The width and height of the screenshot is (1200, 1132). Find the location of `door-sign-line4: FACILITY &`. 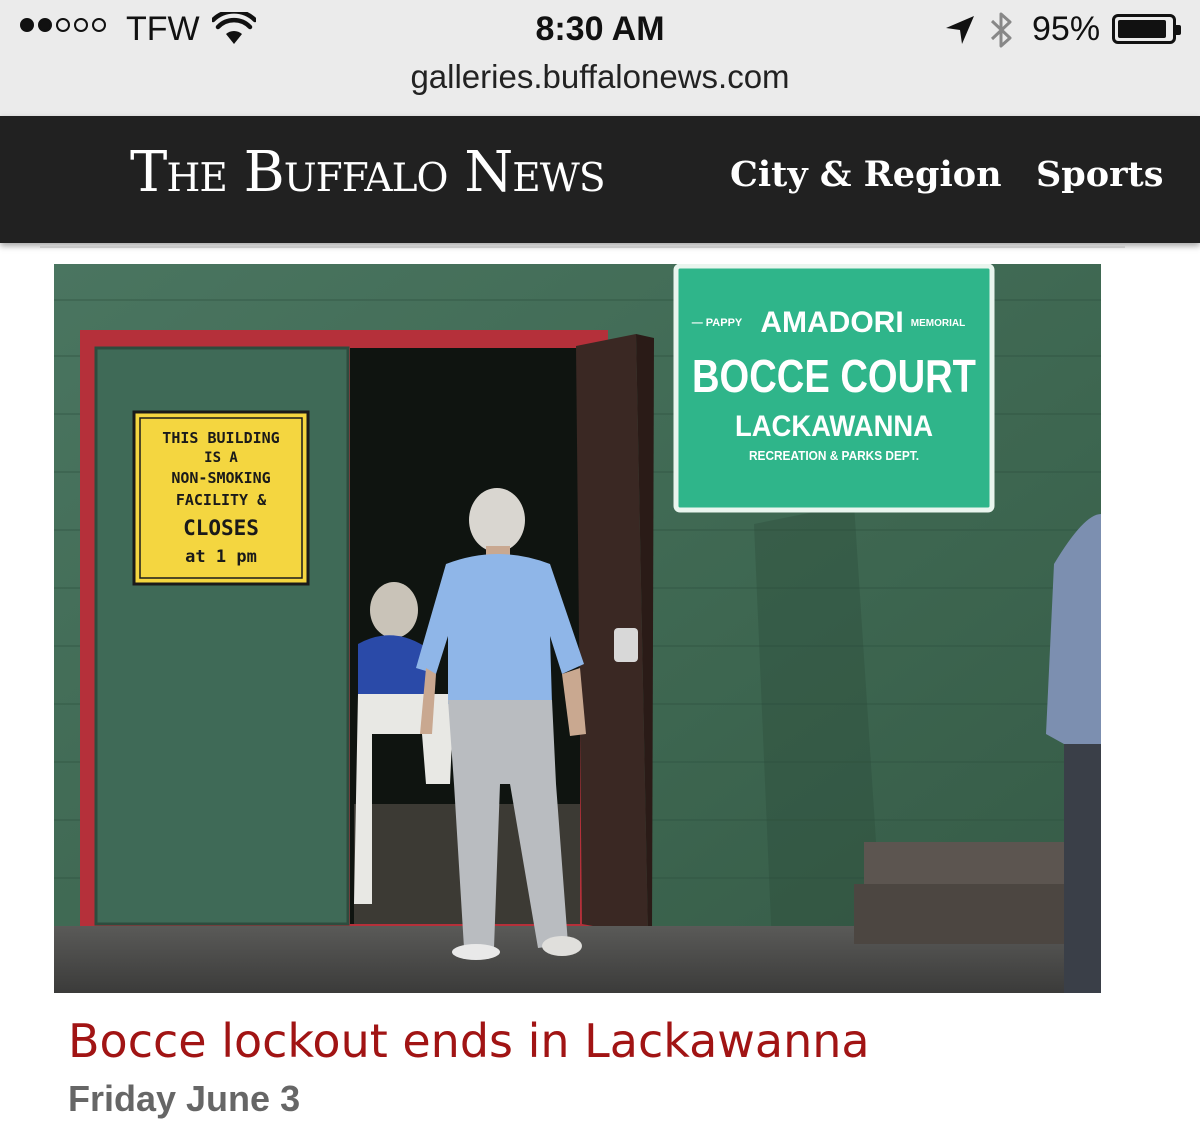

door-sign-line4: FACILITY & is located at coordinates (221, 500).